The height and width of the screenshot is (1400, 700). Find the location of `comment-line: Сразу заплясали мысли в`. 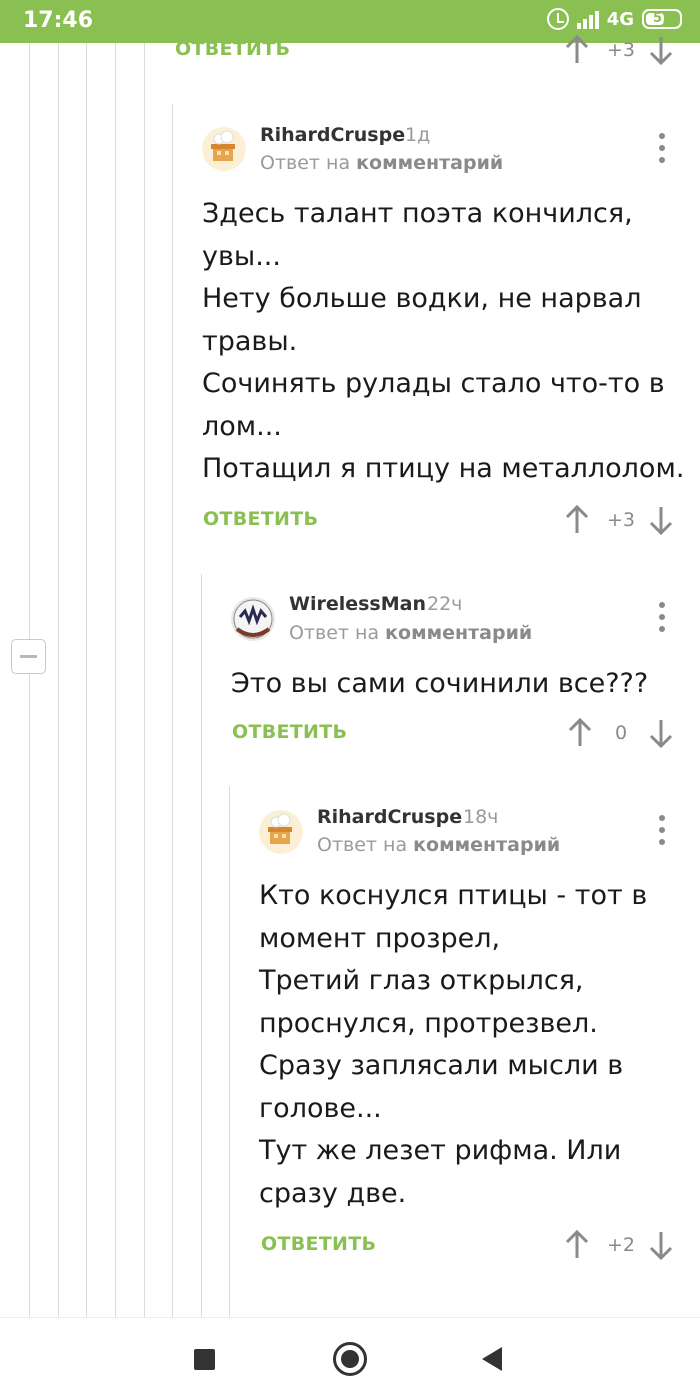

comment-line: Сразу заплясали мысли в is located at coordinates (441, 1065).